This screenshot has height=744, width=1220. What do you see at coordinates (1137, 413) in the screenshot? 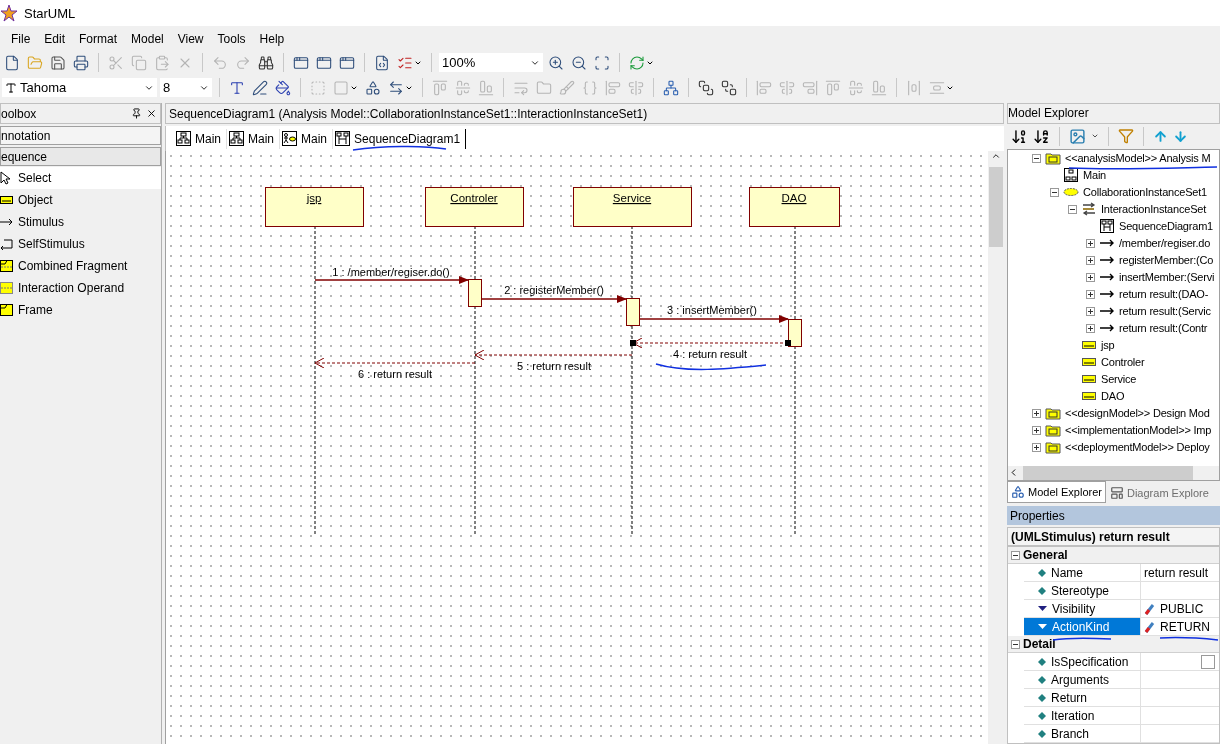
I see `tree-item: <<designModel>> Design Mod` at bounding box center [1137, 413].